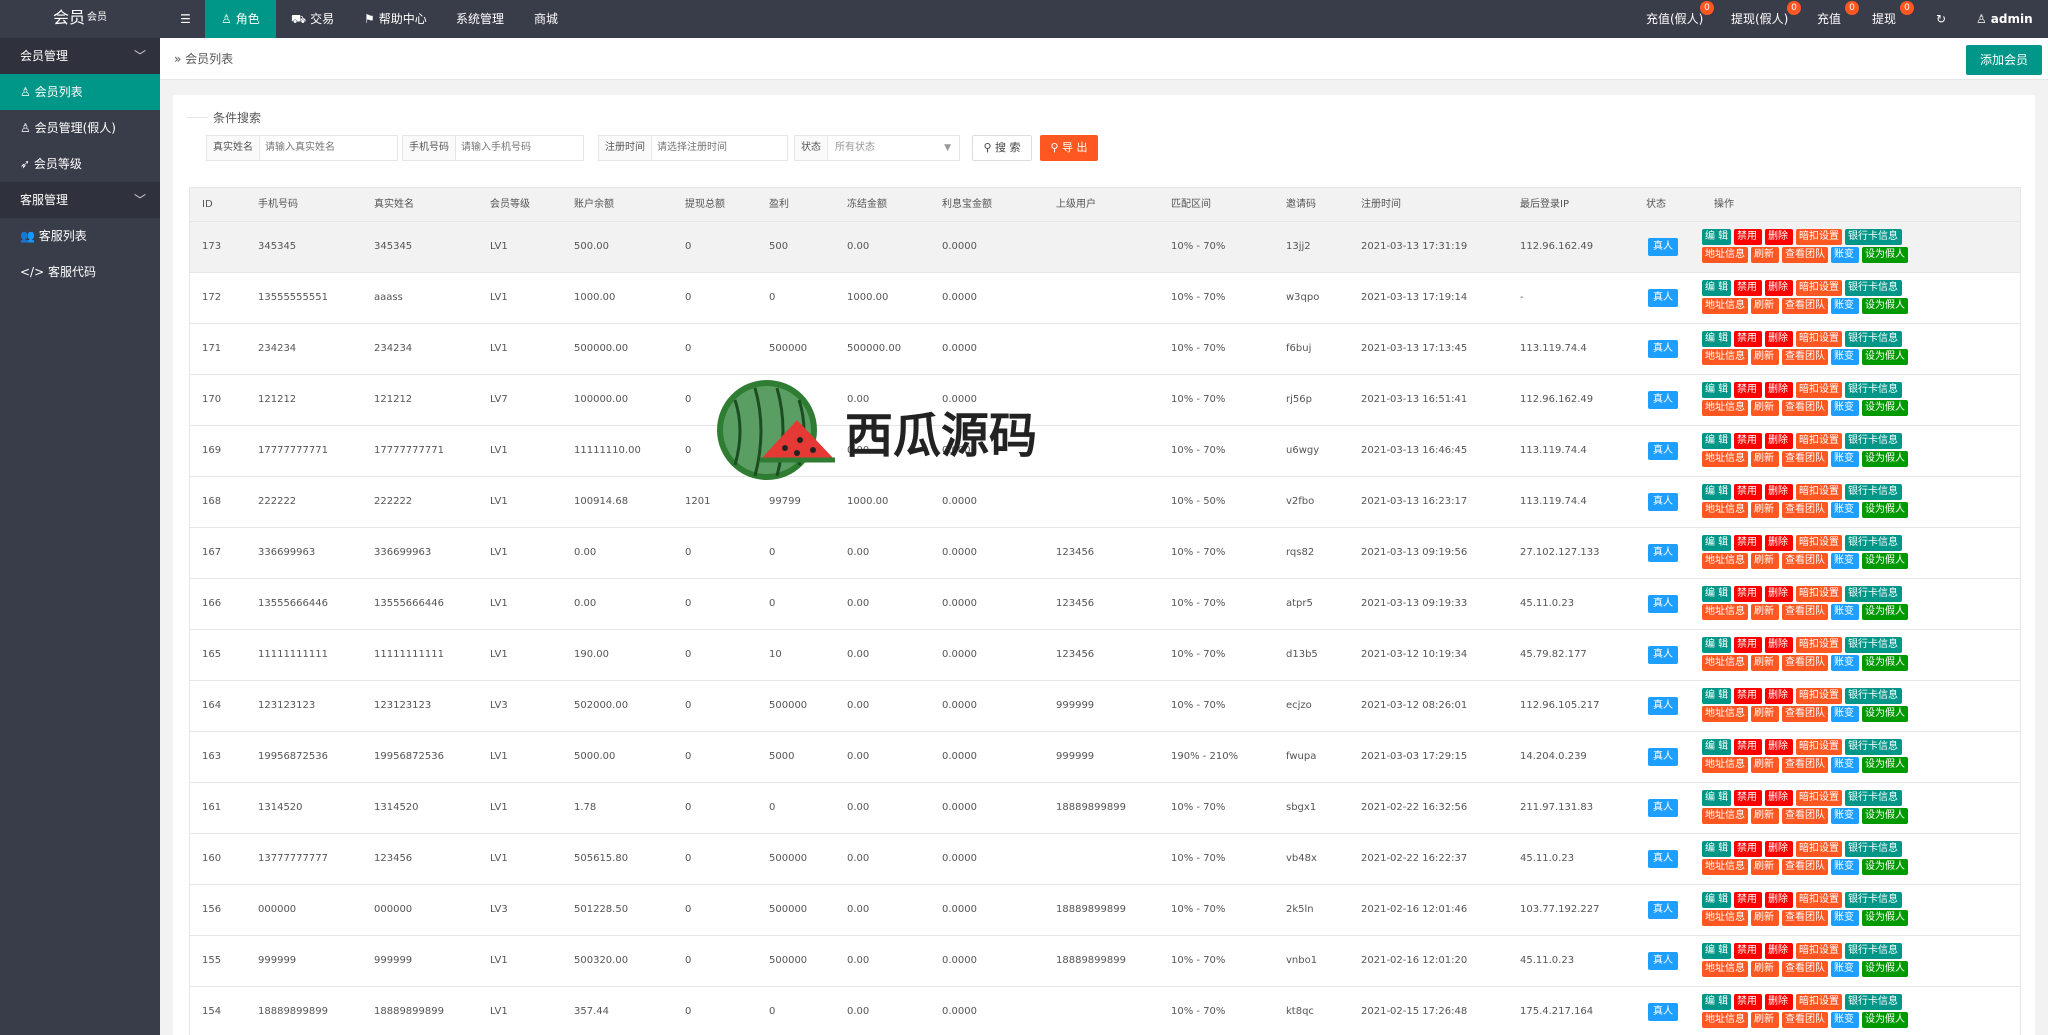  I want to click on nav-mall: 商城, so click(546, 19).